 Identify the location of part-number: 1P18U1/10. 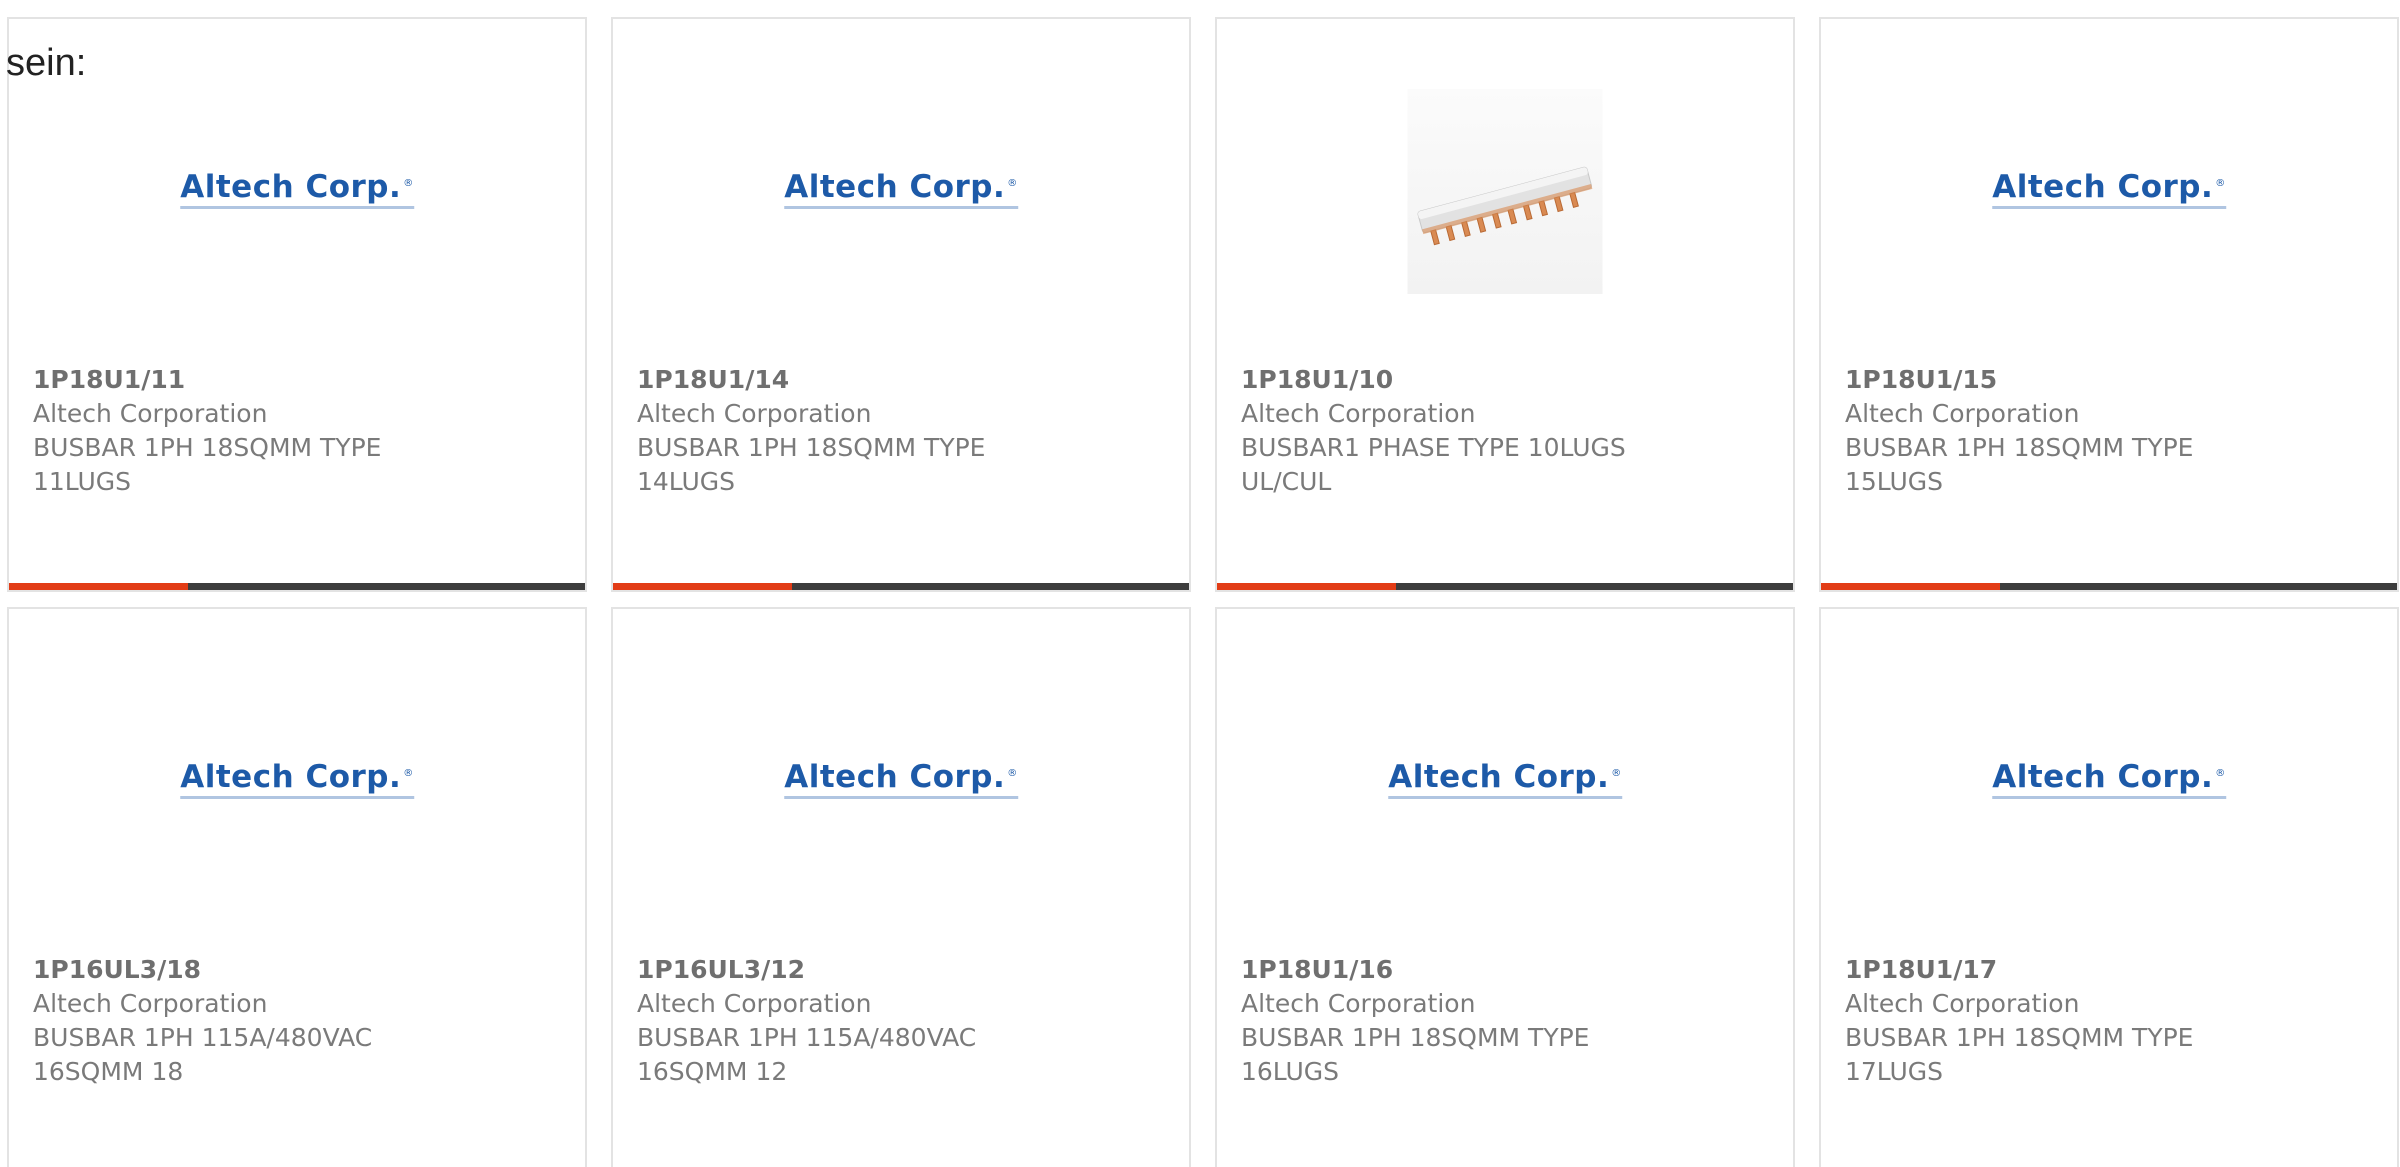
(1507, 380).